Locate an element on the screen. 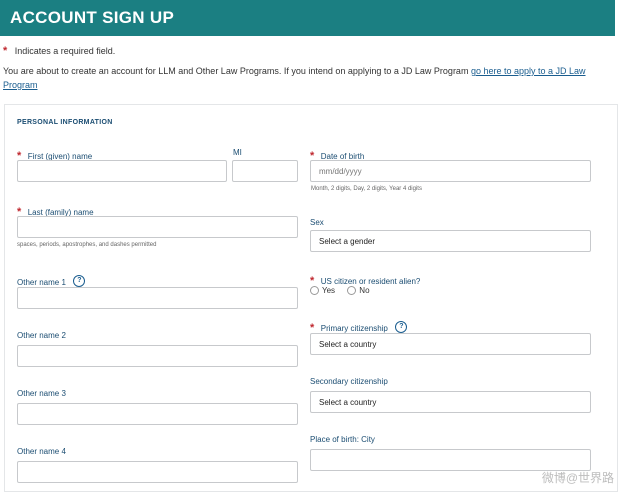 The width and height of the screenshot is (620, 492). watermark: 微博@世界路 is located at coordinates (577, 478).